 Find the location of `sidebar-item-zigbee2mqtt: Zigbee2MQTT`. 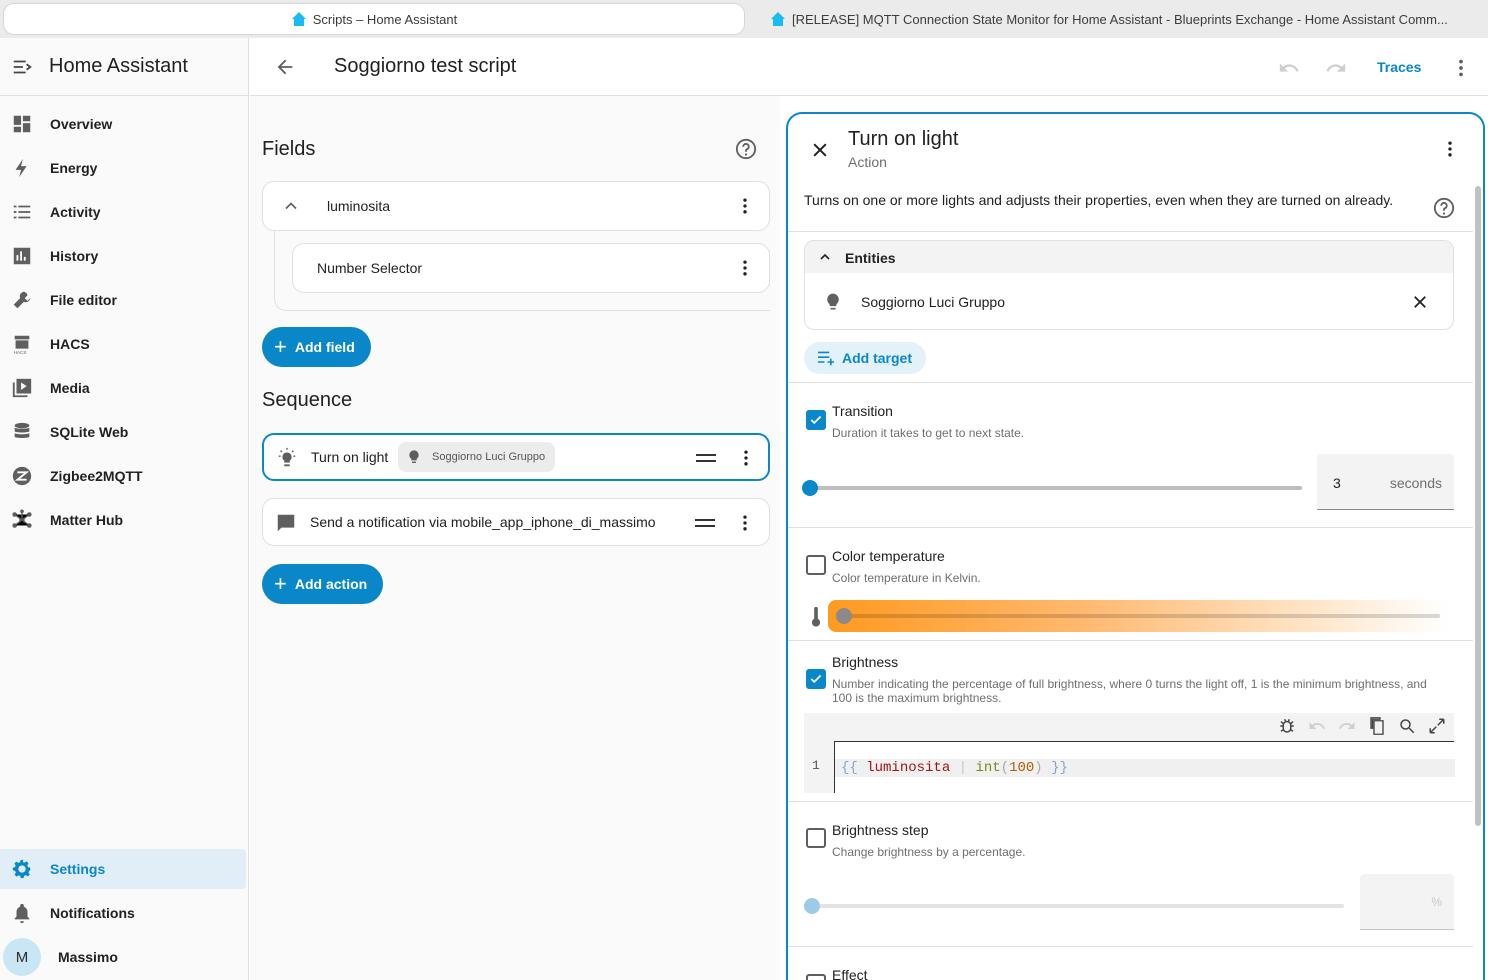

sidebar-item-zigbee2mqtt: Zigbee2MQTT is located at coordinates (123, 476).